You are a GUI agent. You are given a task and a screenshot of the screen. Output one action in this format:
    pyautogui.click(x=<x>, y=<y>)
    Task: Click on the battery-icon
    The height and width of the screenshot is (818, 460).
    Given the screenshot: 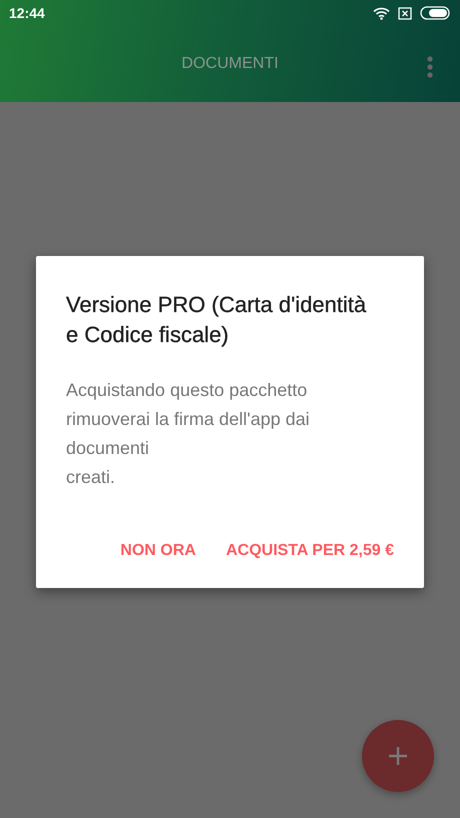 What is the action you would take?
    pyautogui.click(x=435, y=13)
    